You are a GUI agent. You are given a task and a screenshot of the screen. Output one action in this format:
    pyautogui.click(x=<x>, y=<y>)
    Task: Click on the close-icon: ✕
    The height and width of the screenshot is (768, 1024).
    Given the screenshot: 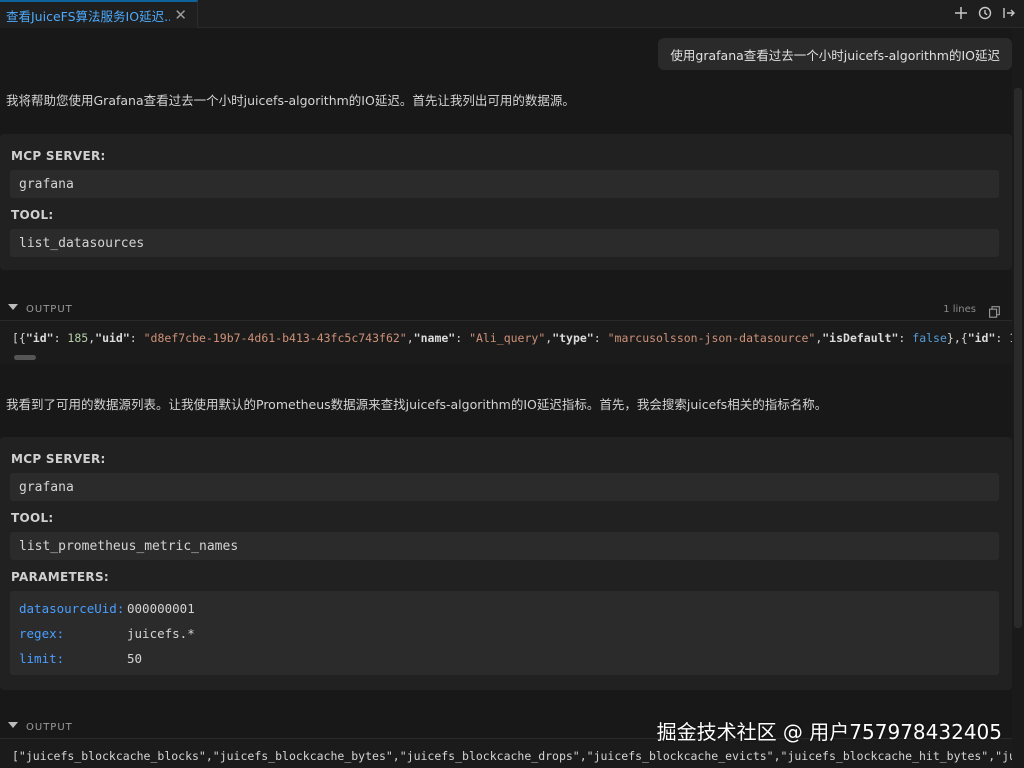 What is the action you would take?
    pyautogui.click(x=180, y=15)
    